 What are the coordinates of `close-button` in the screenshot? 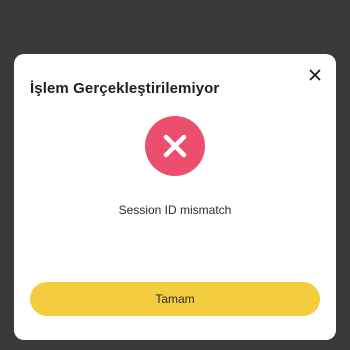 It's located at (315, 75).